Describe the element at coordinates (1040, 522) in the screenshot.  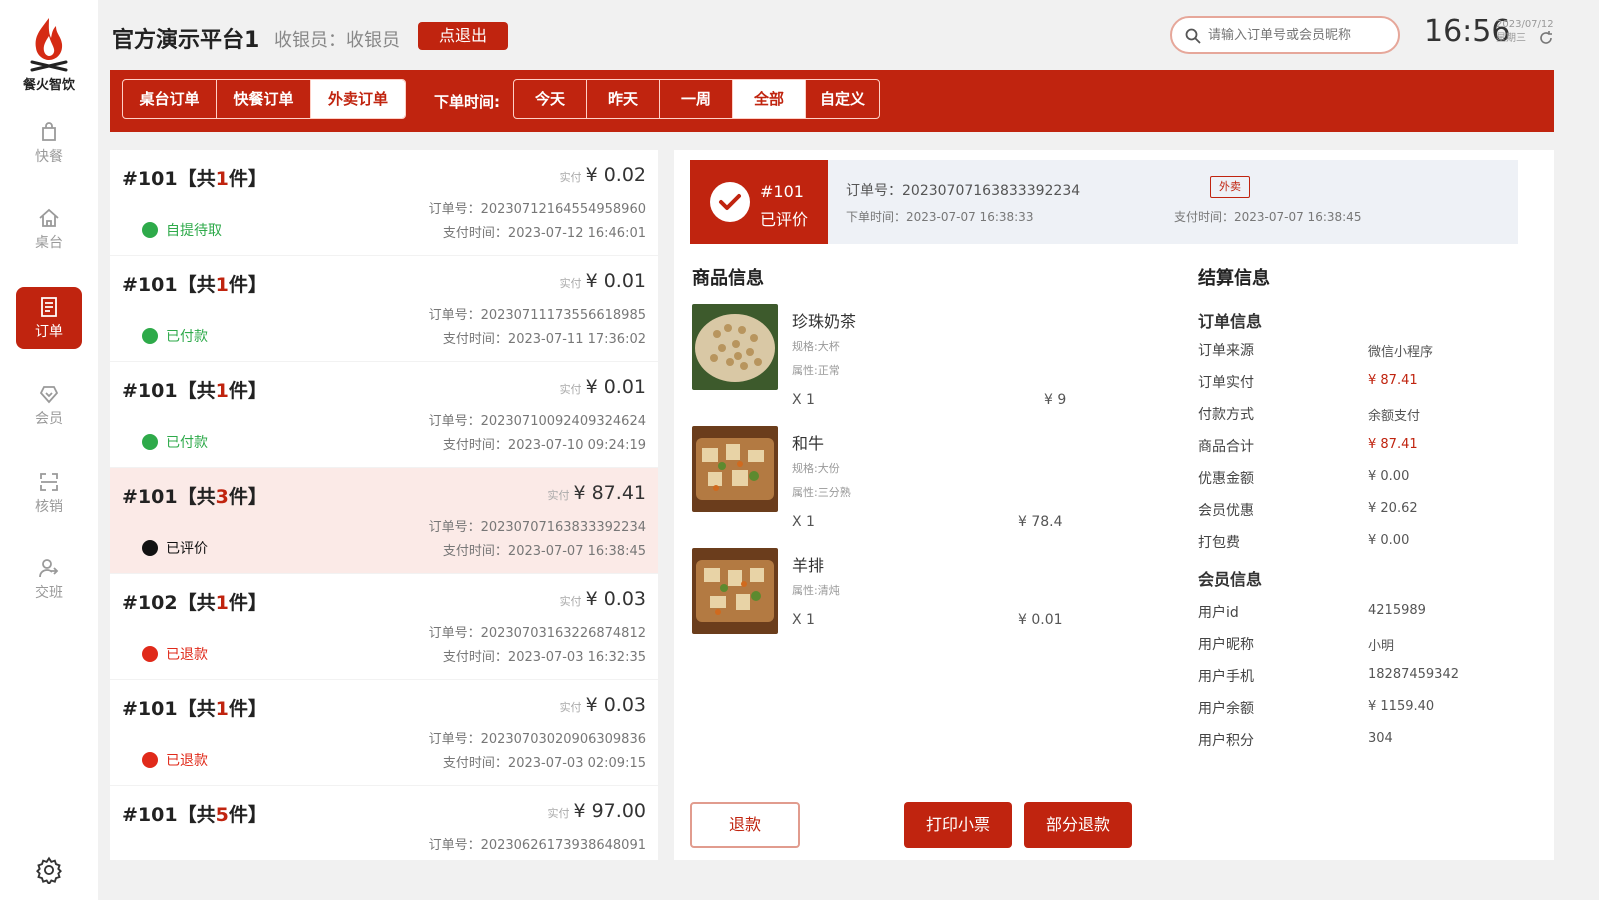
I see `goods-price: ¥ 78.4` at that location.